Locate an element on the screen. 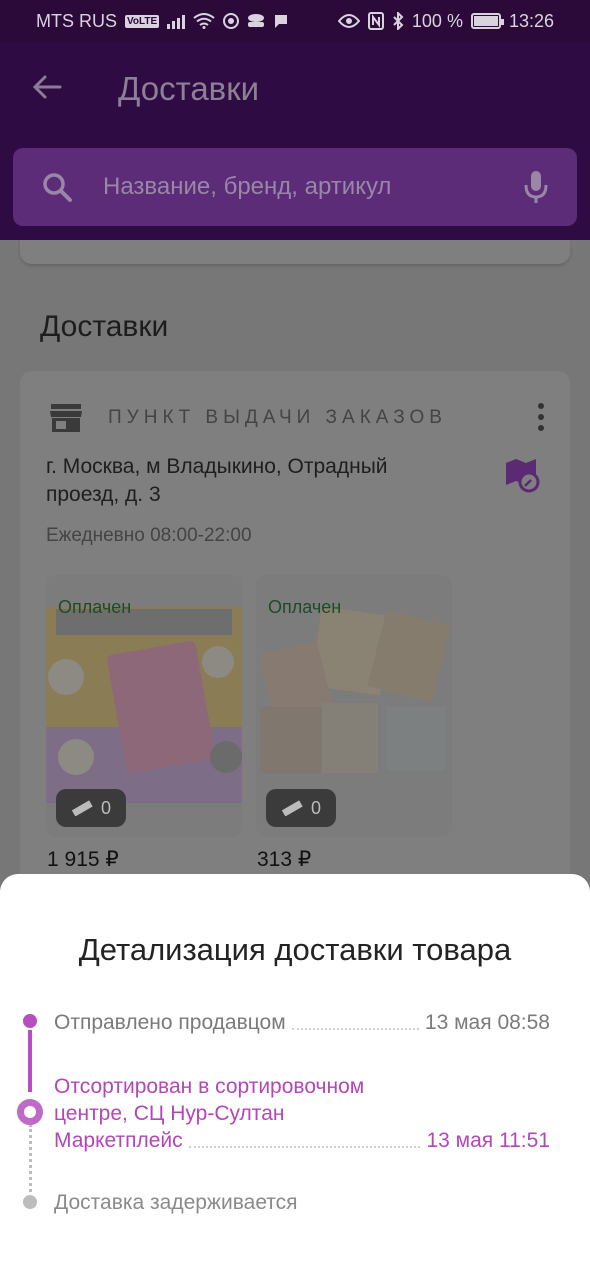 This screenshot has height=1280, width=590. page-title: Доставки is located at coordinates (189, 88).